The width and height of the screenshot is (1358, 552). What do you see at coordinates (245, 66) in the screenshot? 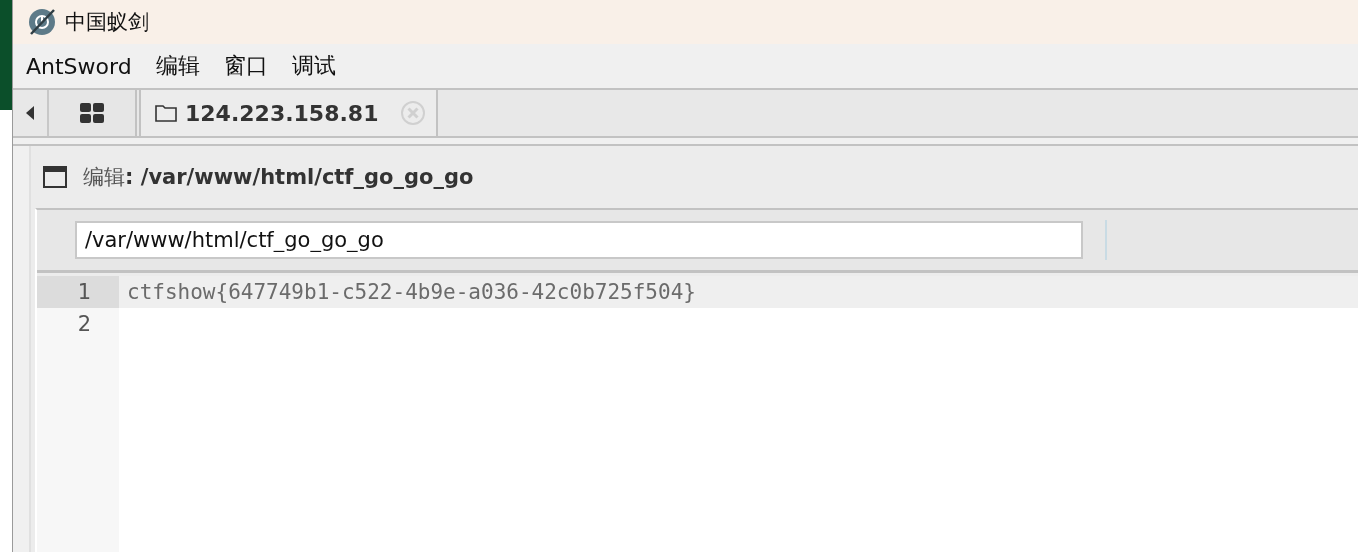
I see `menu-item: 窗口` at bounding box center [245, 66].